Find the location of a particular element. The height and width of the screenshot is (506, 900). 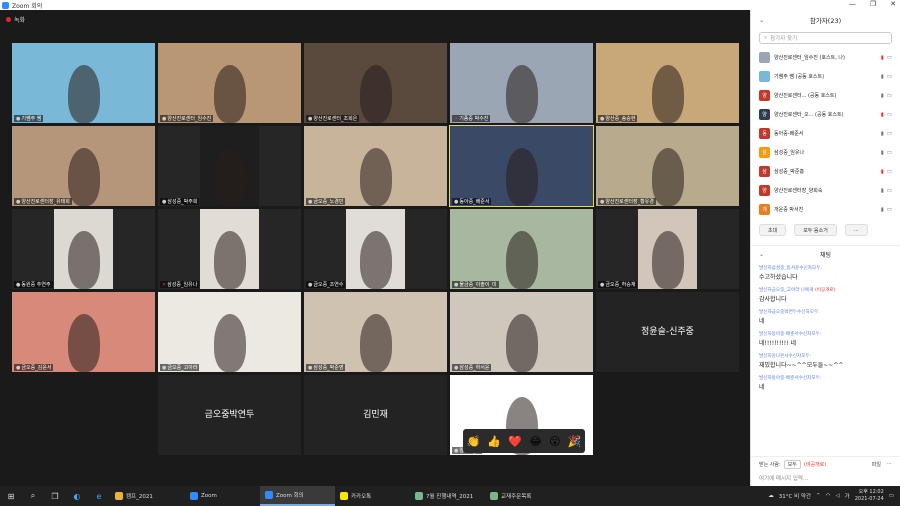

video-tile: ● 동원중 추연주 is located at coordinates (83, 249).